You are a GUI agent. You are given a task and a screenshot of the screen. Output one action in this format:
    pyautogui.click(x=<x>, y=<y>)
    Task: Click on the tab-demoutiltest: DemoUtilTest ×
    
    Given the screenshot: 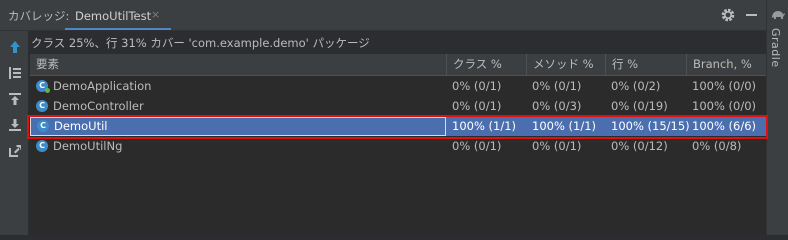 What is the action you would take?
    pyautogui.click(x=118, y=15)
    